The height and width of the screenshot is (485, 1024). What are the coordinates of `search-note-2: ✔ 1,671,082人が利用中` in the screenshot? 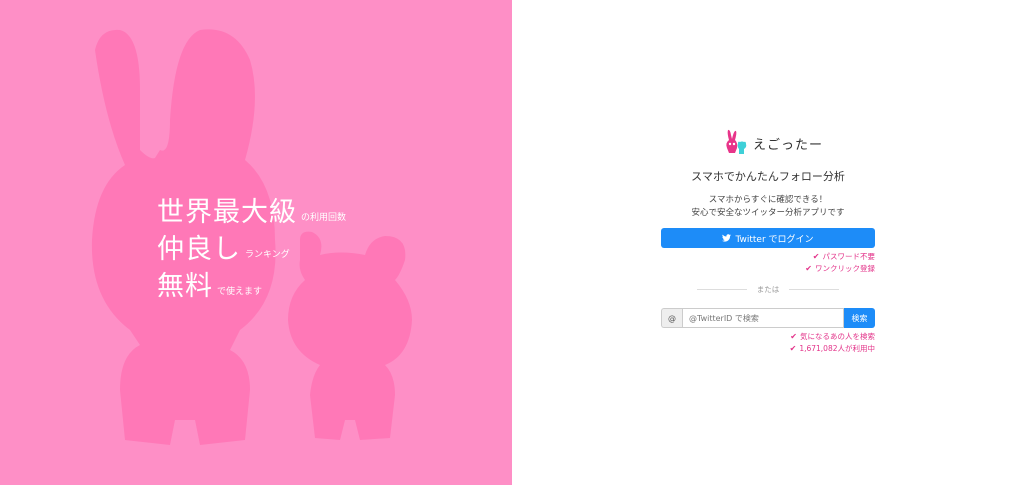 It's located at (832, 348).